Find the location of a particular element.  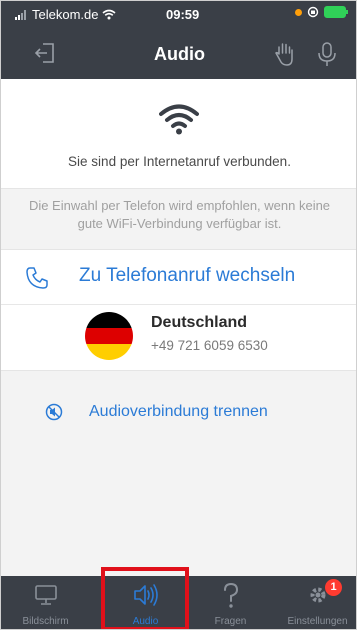

status-bar: Telekom.de 09:59 is located at coordinates (178, 15).